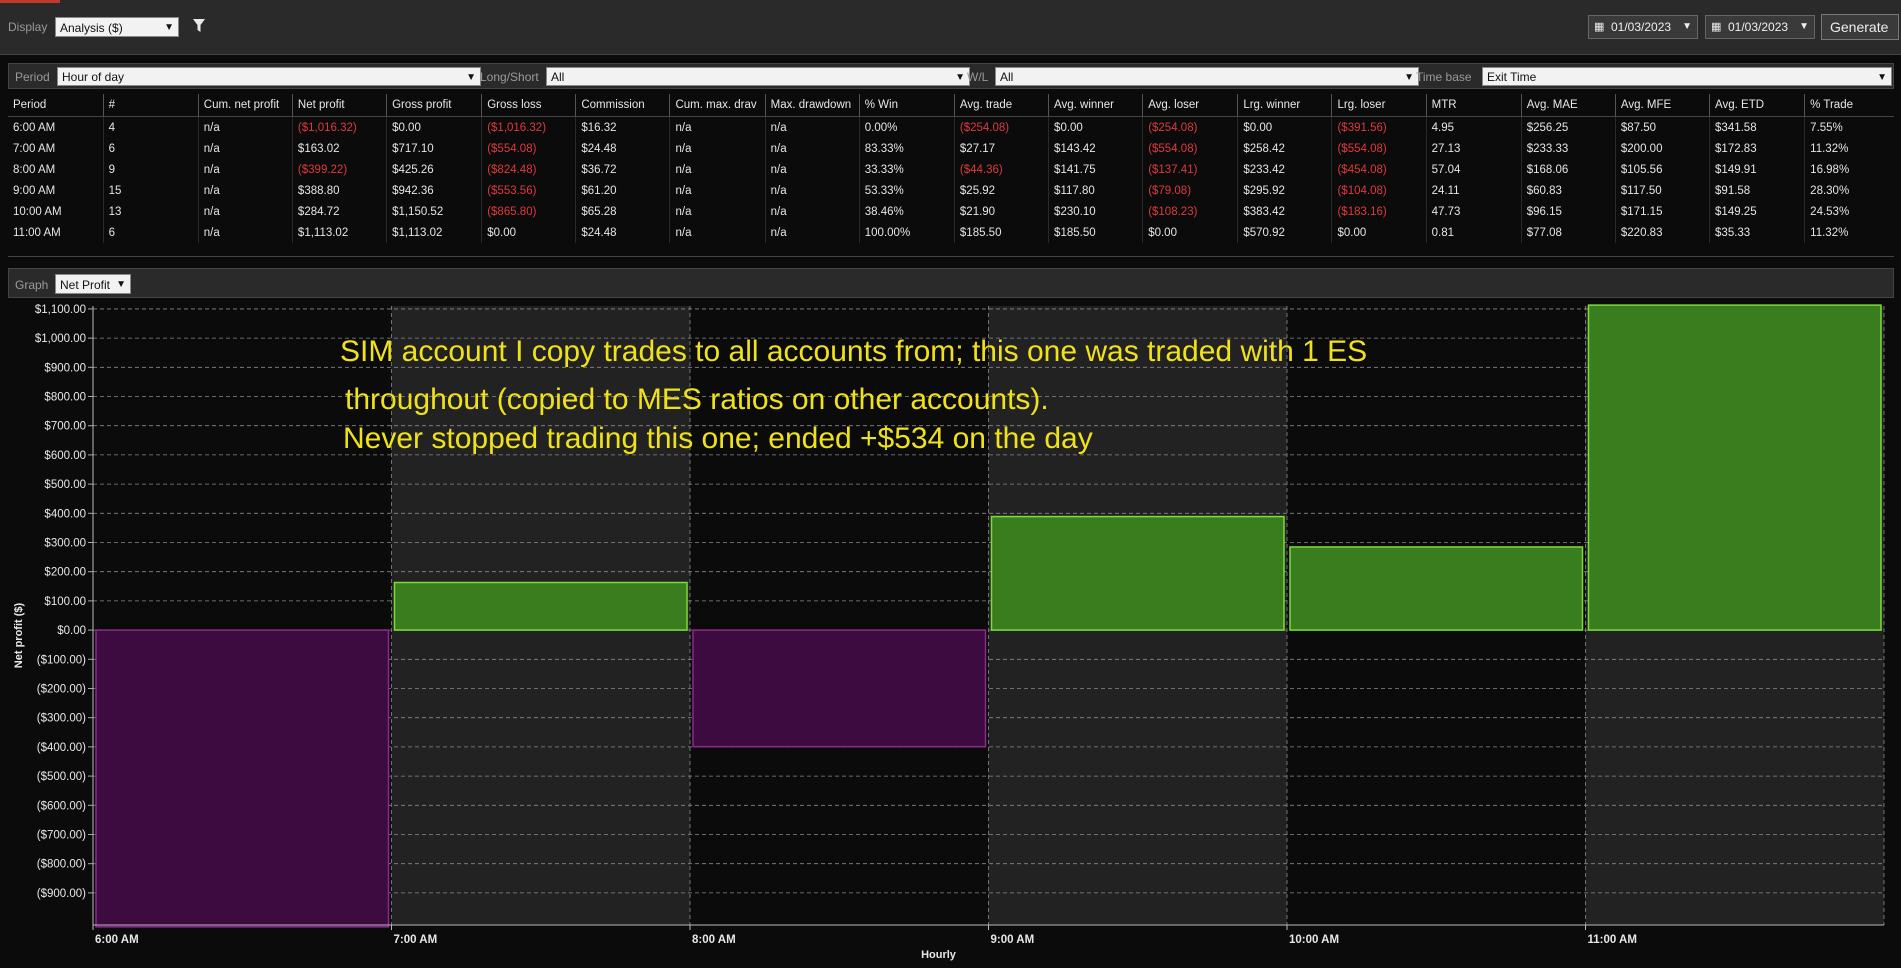 The height and width of the screenshot is (968, 1901). I want to click on column-header: Lrg. winner, so click(1284, 105).